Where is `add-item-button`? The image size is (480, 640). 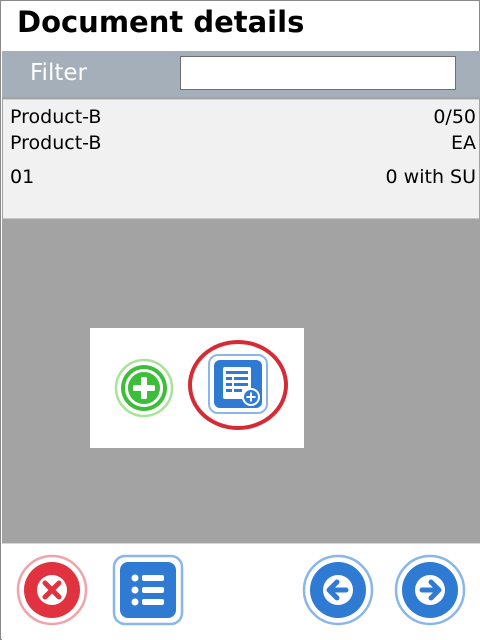
add-item-button is located at coordinates (144, 388).